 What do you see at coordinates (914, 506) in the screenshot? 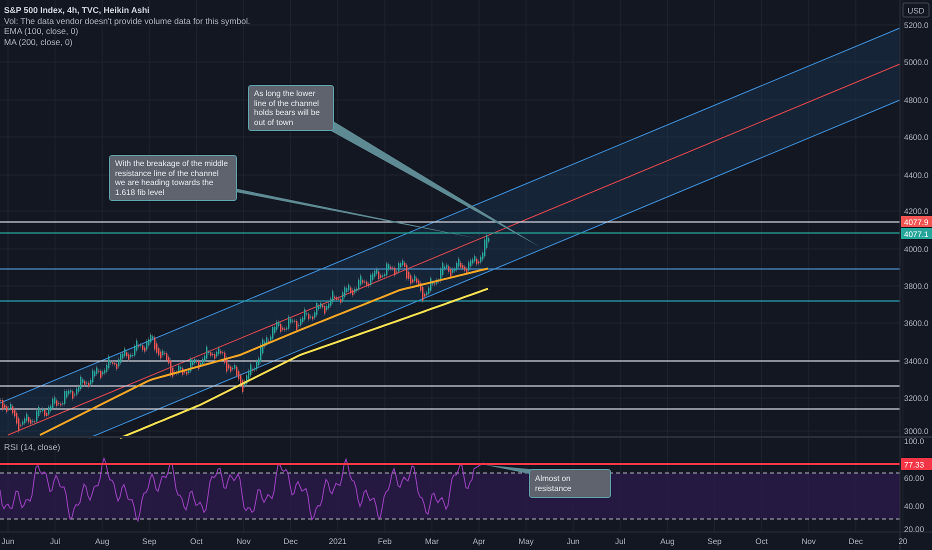
I see `rsi-axis-label: 40.00` at bounding box center [914, 506].